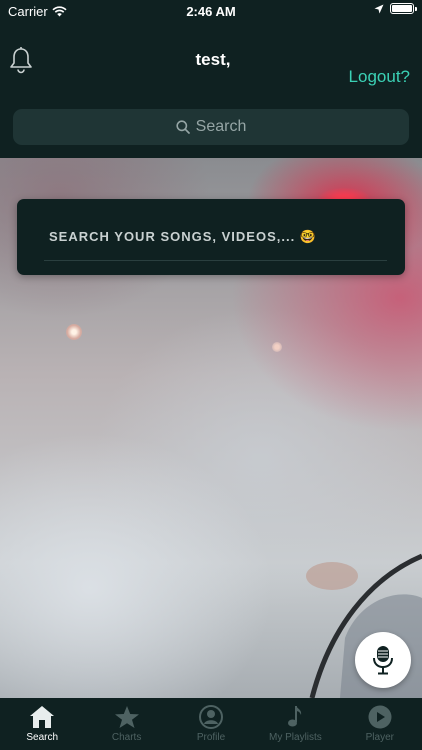 Image resolution: width=422 pixels, height=750 pixels. Describe the element at coordinates (403, 8) in the screenshot. I see `battery-icon` at that location.